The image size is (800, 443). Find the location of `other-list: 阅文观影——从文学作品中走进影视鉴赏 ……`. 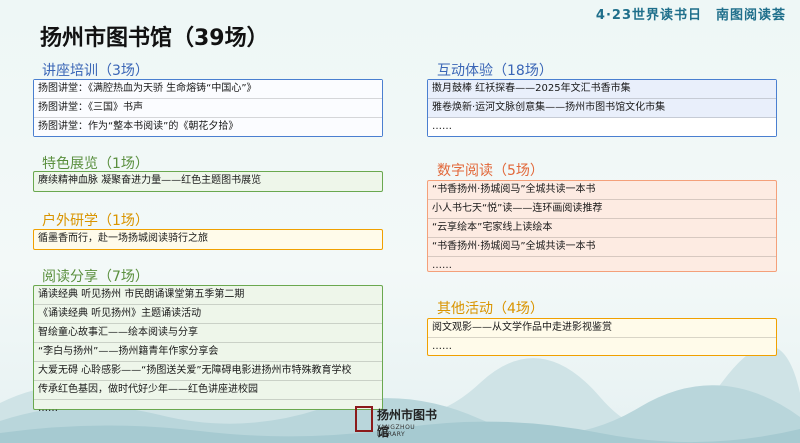

other-list: 阅文观影——从文学作品中走进影视鉴赏 …… is located at coordinates (602, 337).